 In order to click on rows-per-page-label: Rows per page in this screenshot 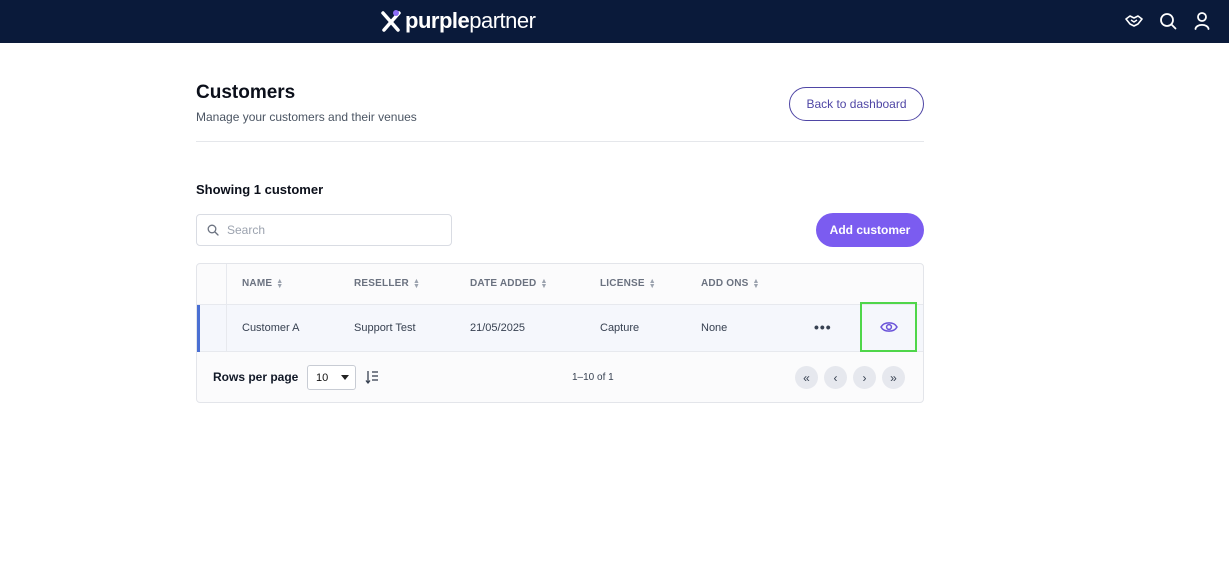, I will do `click(256, 377)`.